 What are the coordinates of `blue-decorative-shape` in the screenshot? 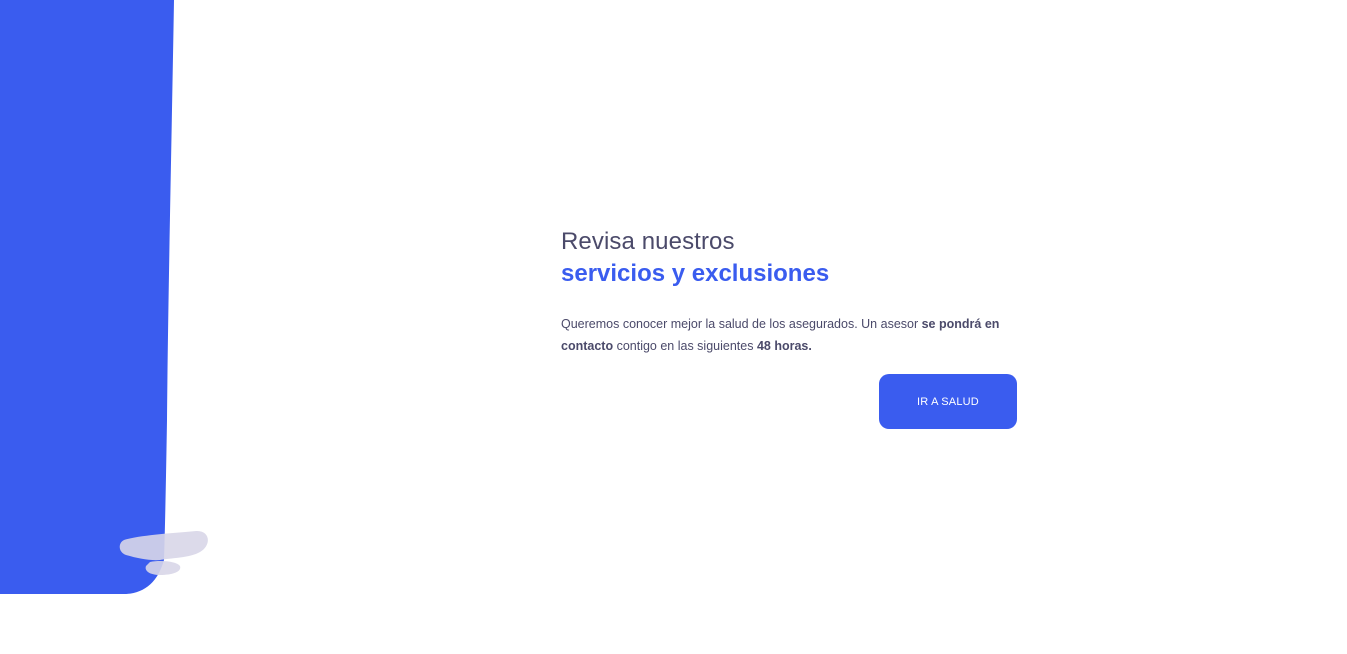 It's located at (104, 297).